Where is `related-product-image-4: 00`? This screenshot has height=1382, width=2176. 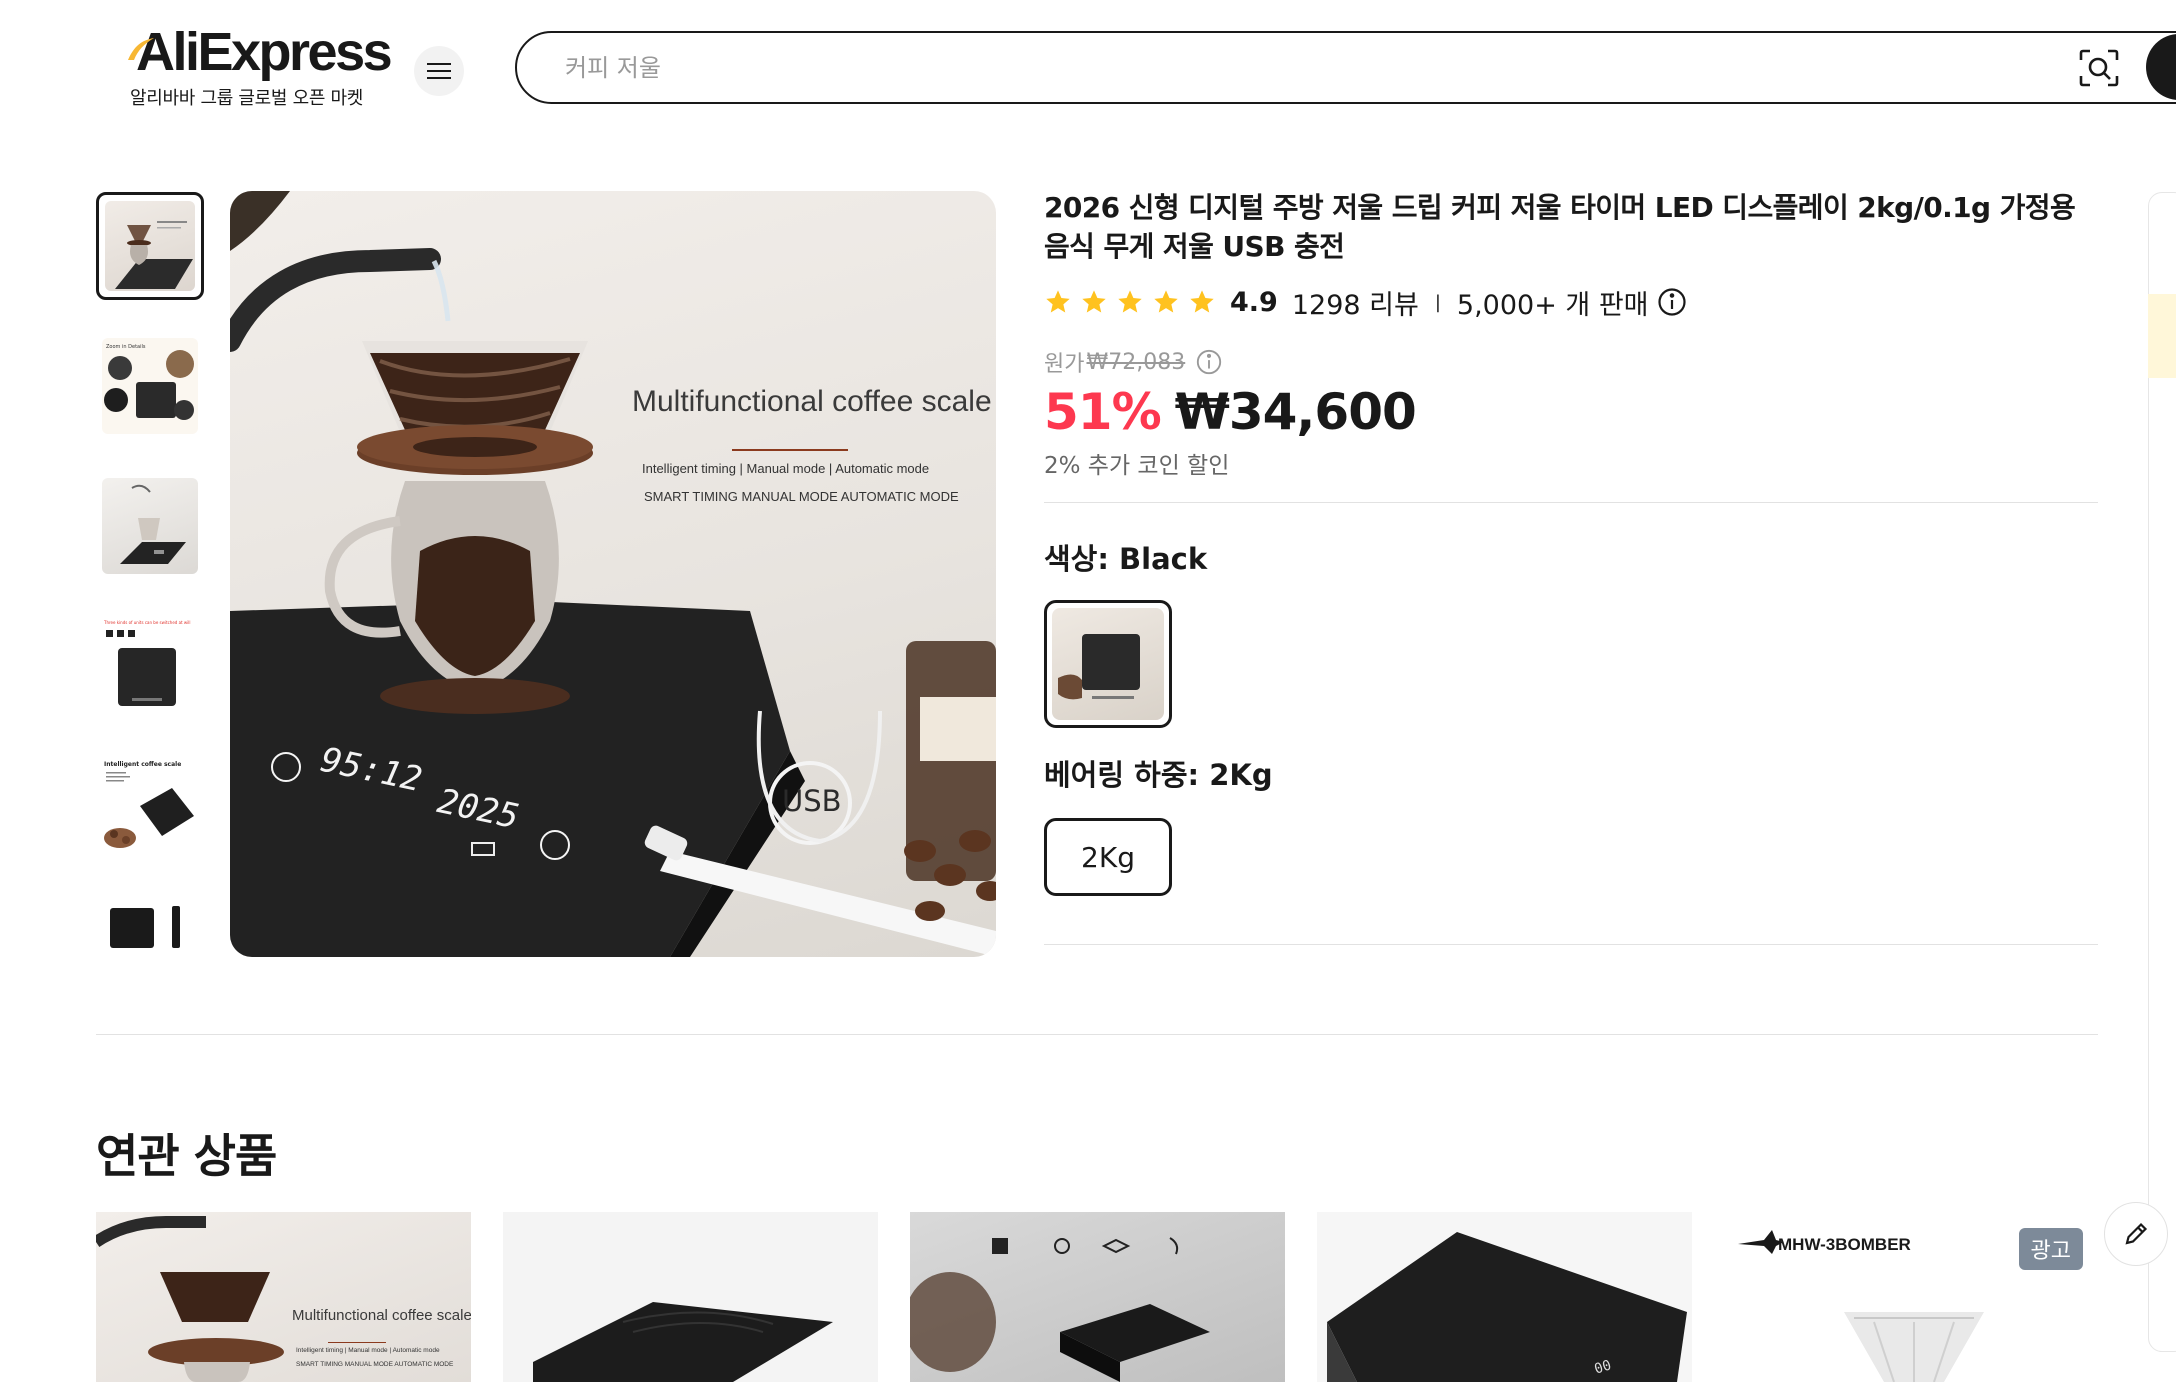 related-product-image-4: 00 is located at coordinates (1507, 1307).